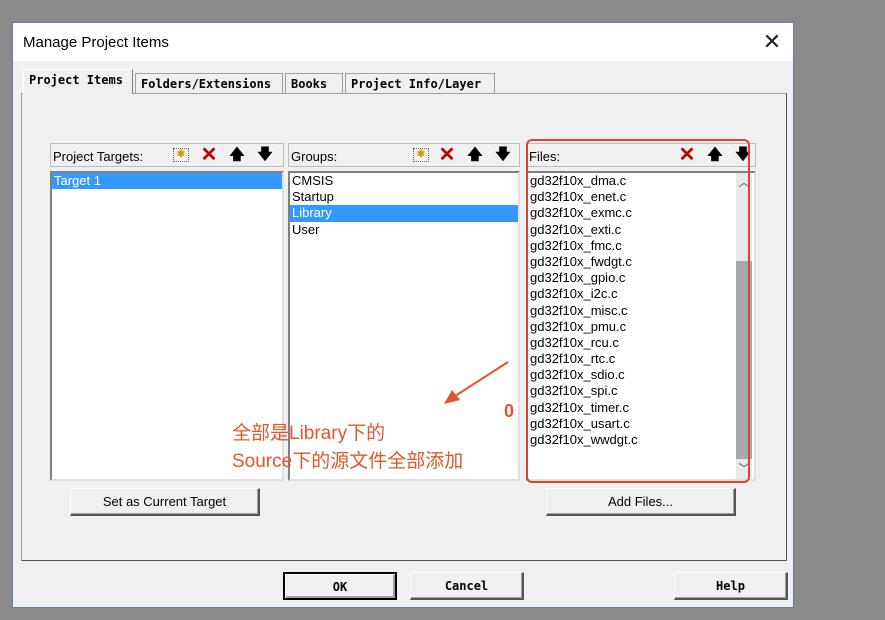 The height and width of the screenshot is (620, 885). What do you see at coordinates (167, 155) in the screenshot?
I see `targets-header: Project Targets: ✱ ✕ 🡅 🡇` at bounding box center [167, 155].